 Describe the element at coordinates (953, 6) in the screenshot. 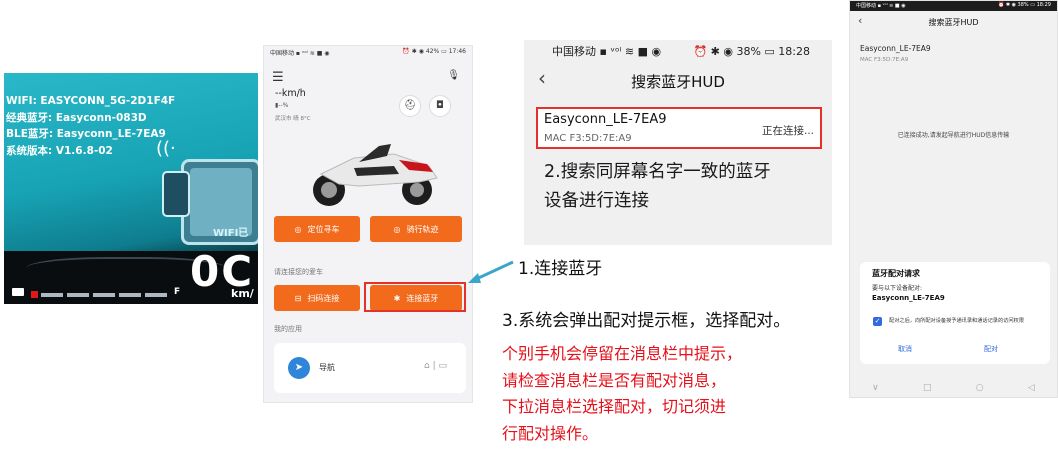

I see `status-bar: 中国移动 ▪ ᵛᵒˡ ≋ ■ ◉ ⏰ ✱ ◉ 38% ▭ 18:29` at that location.